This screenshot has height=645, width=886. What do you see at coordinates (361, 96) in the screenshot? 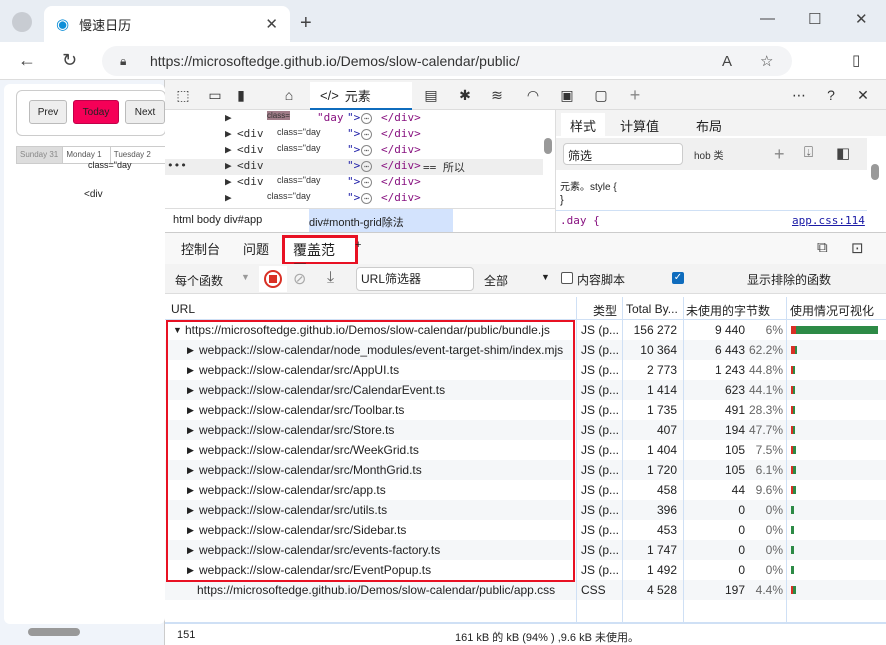
I see `tab-elements: </> 元素` at bounding box center [361, 96].